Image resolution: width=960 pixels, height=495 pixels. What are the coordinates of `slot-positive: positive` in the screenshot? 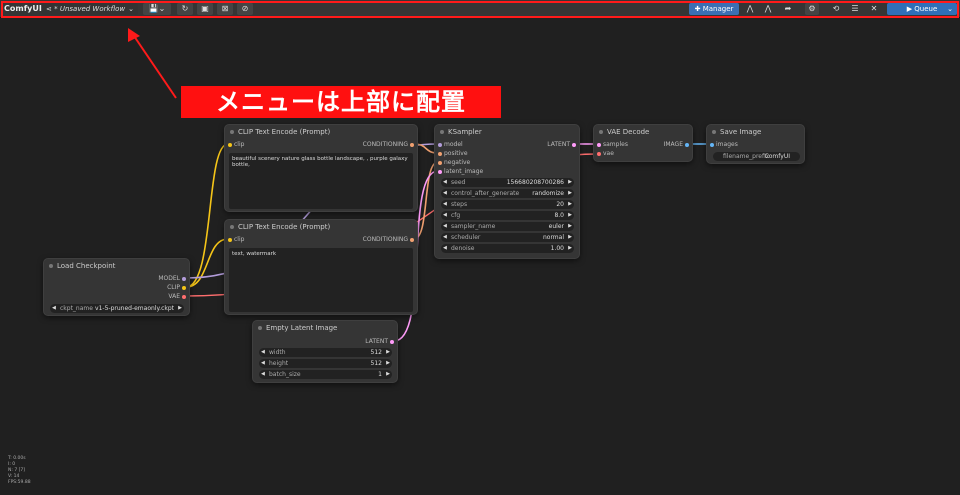 It's located at (453, 153).